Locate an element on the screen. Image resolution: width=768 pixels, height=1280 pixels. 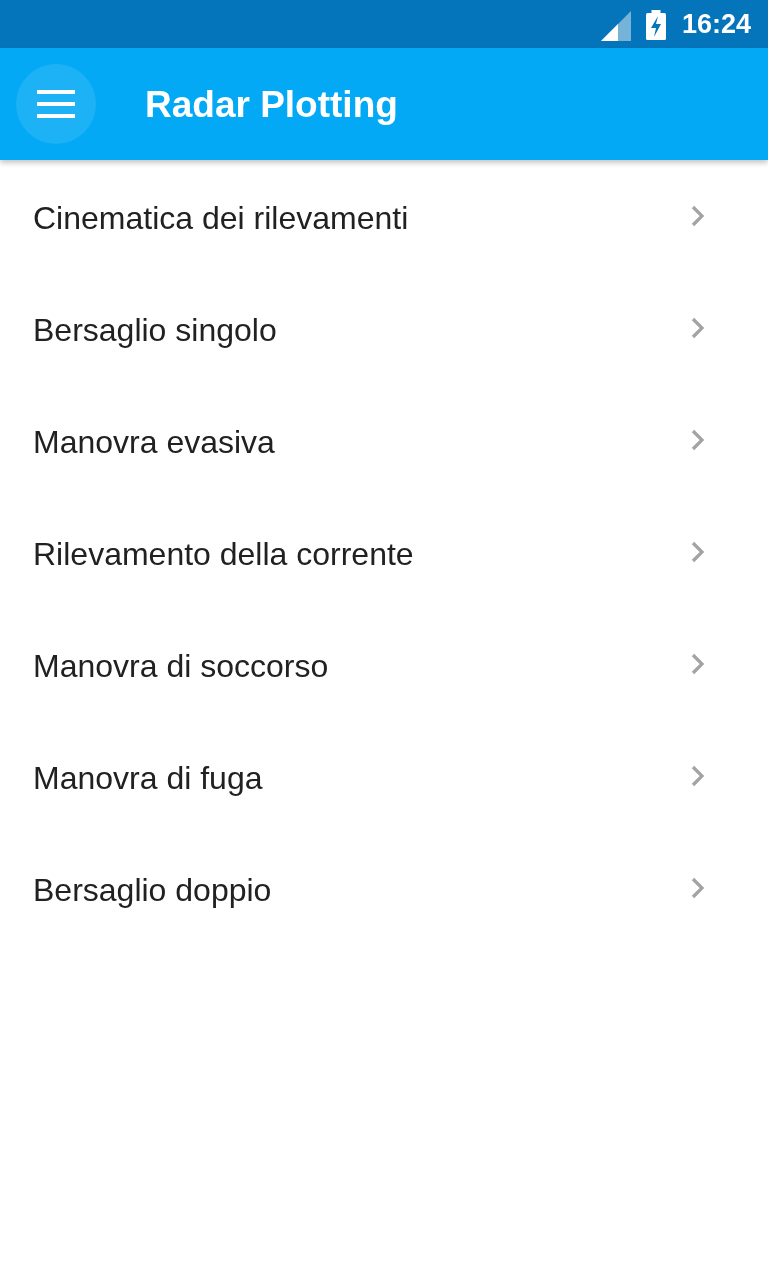
menu-item-label: Manovra di fuga is located at coordinates (148, 778).